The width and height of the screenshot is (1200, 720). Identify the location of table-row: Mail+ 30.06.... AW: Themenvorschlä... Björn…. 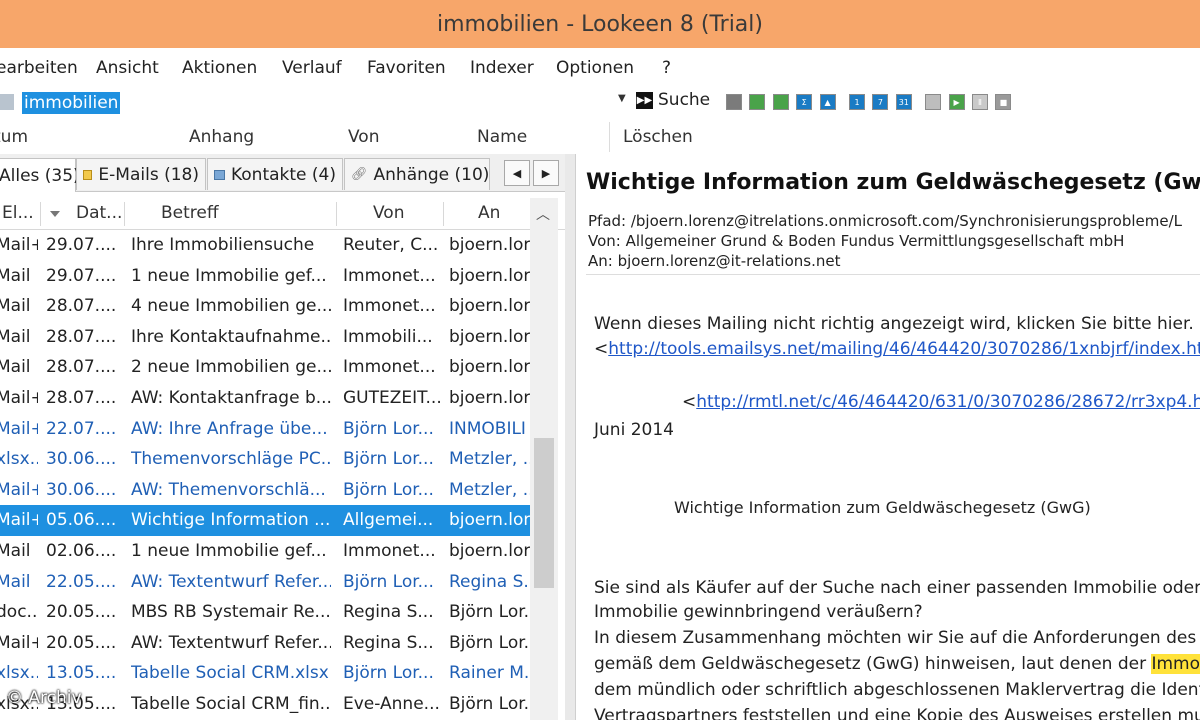
(265, 490).